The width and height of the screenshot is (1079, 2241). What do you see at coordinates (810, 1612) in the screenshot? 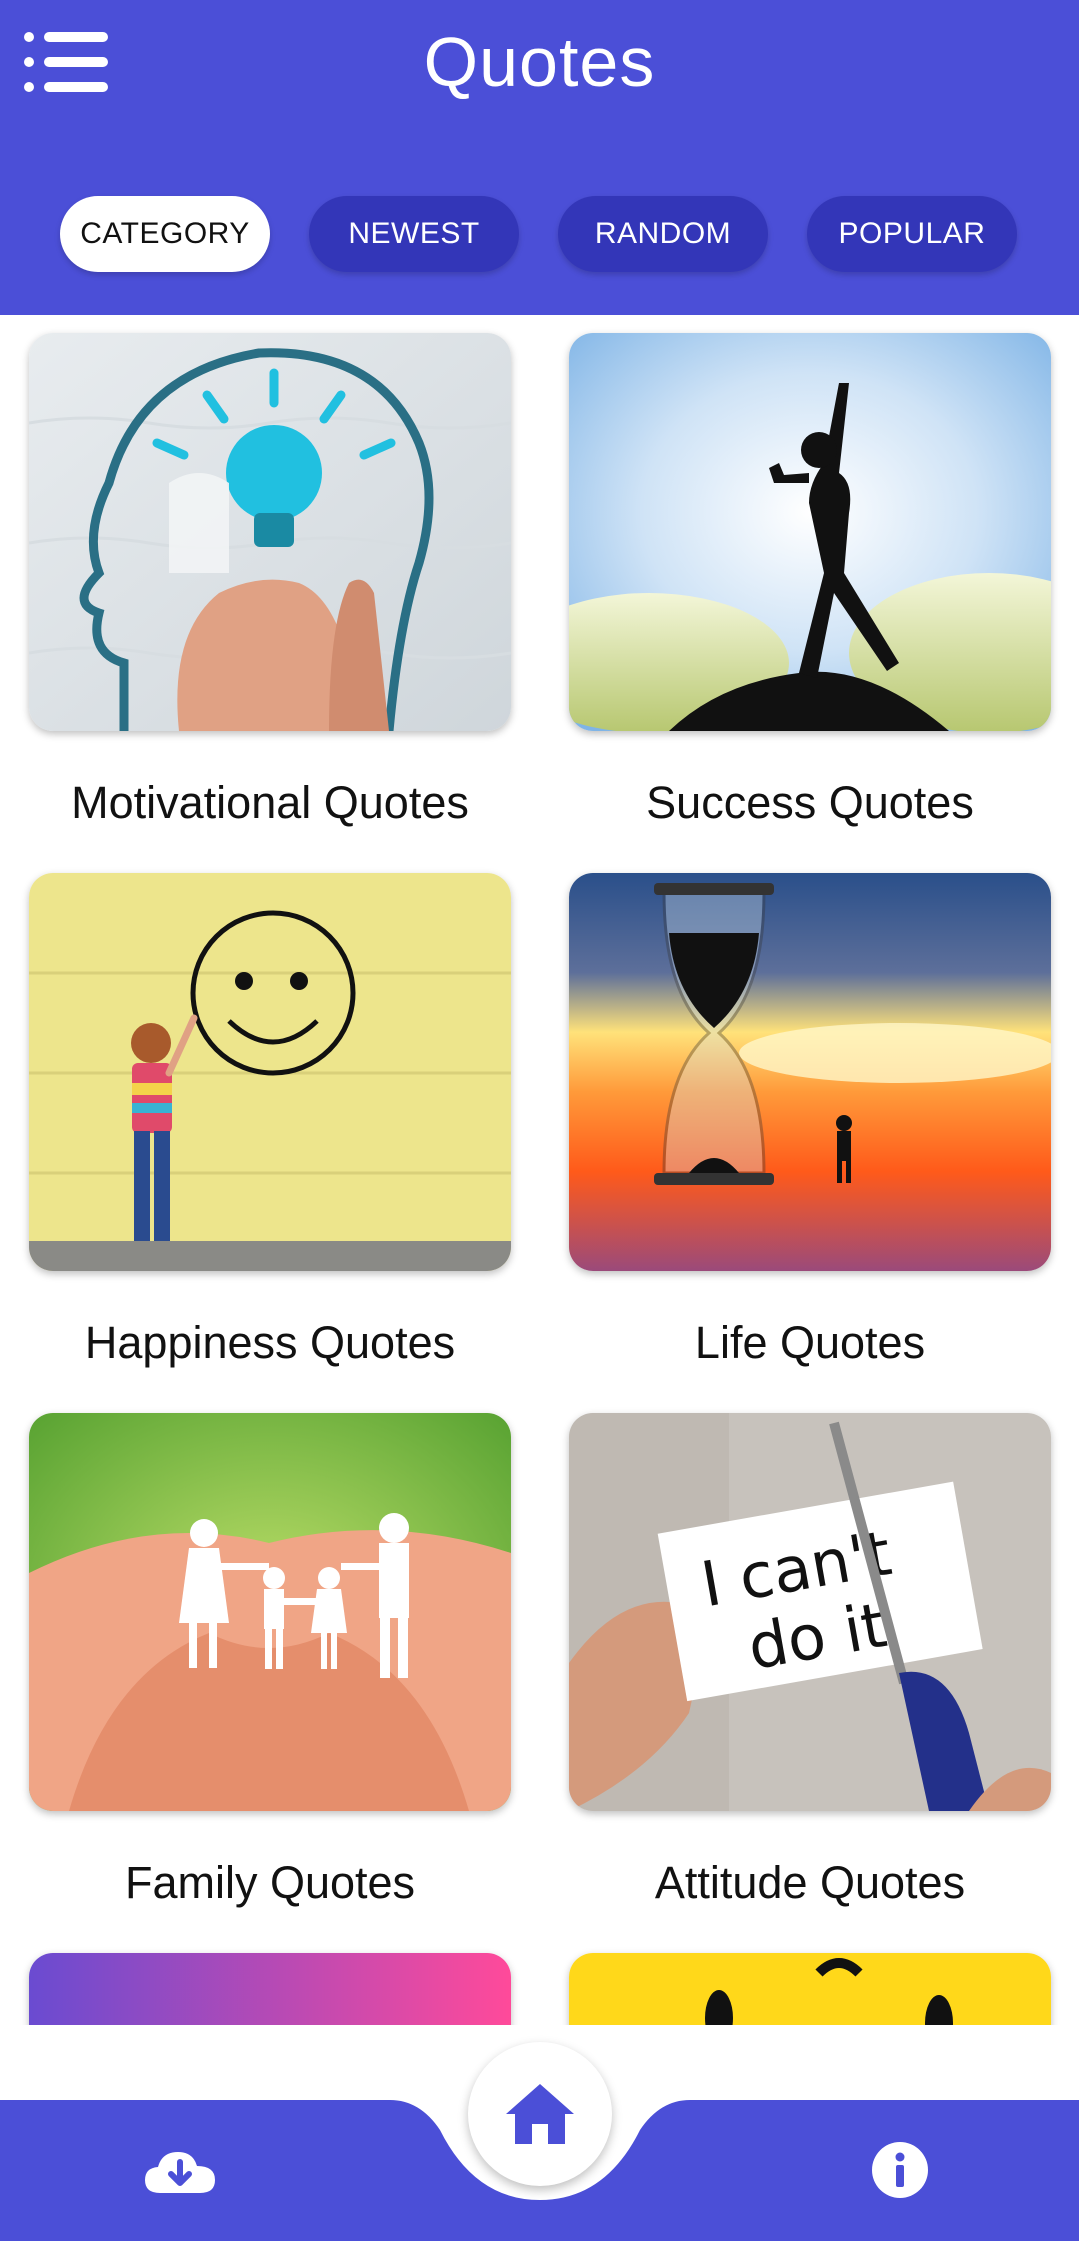
I see `attitude-thumbnail: I can't do it` at bounding box center [810, 1612].